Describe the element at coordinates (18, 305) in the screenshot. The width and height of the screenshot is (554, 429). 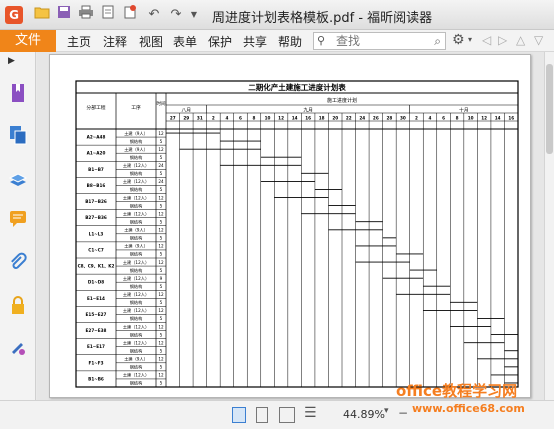
I see `lock-icon` at that location.